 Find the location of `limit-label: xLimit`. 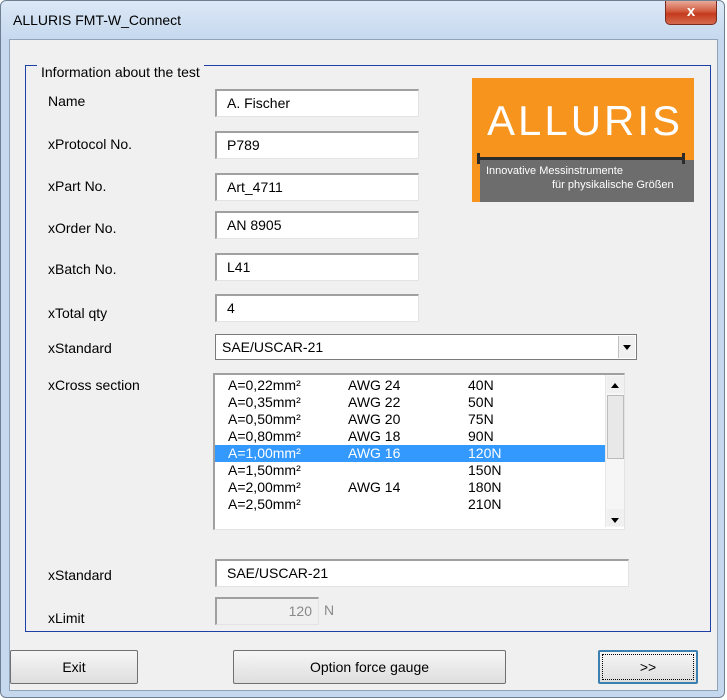

limit-label: xLimit is located at coordinates (66, 618).